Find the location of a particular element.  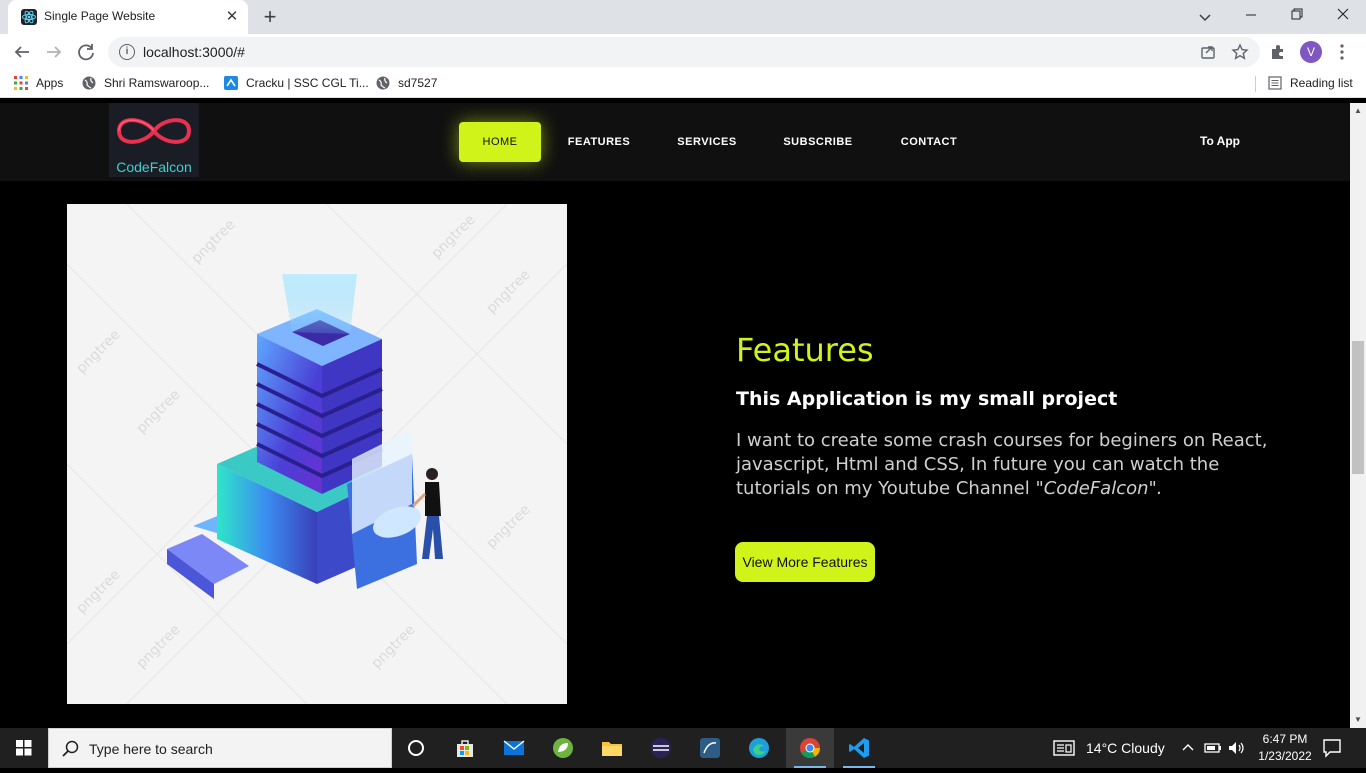

profile-avatar: V is located at coordinates (1311, 52).